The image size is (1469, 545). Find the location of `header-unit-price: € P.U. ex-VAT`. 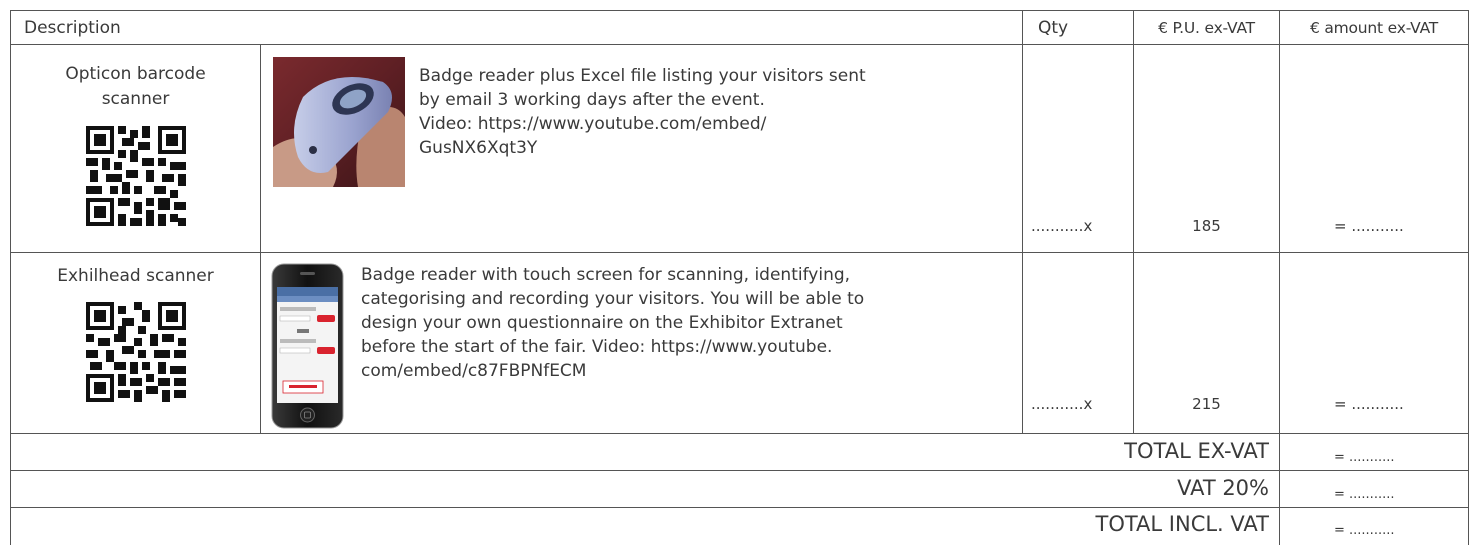

header-unit-price: € P.U. ex-VAT is located at coordinates (1206, 28).